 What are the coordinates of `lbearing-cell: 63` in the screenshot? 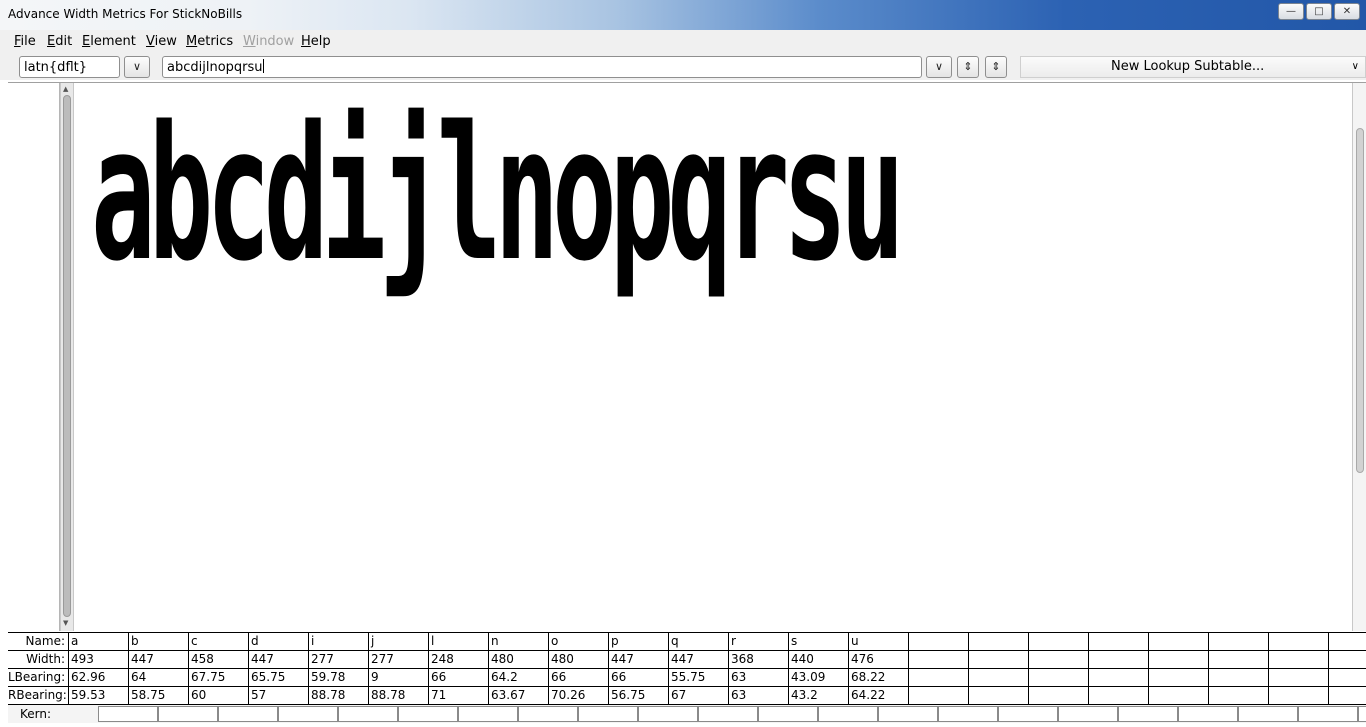 It's located at (758, 677).